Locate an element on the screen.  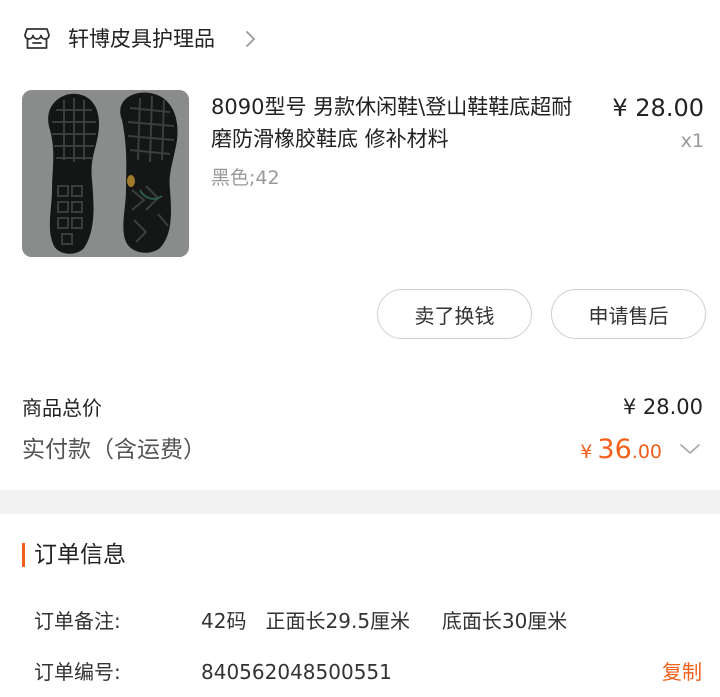
paid-integer: 36 is located at coordinates (614, 449).